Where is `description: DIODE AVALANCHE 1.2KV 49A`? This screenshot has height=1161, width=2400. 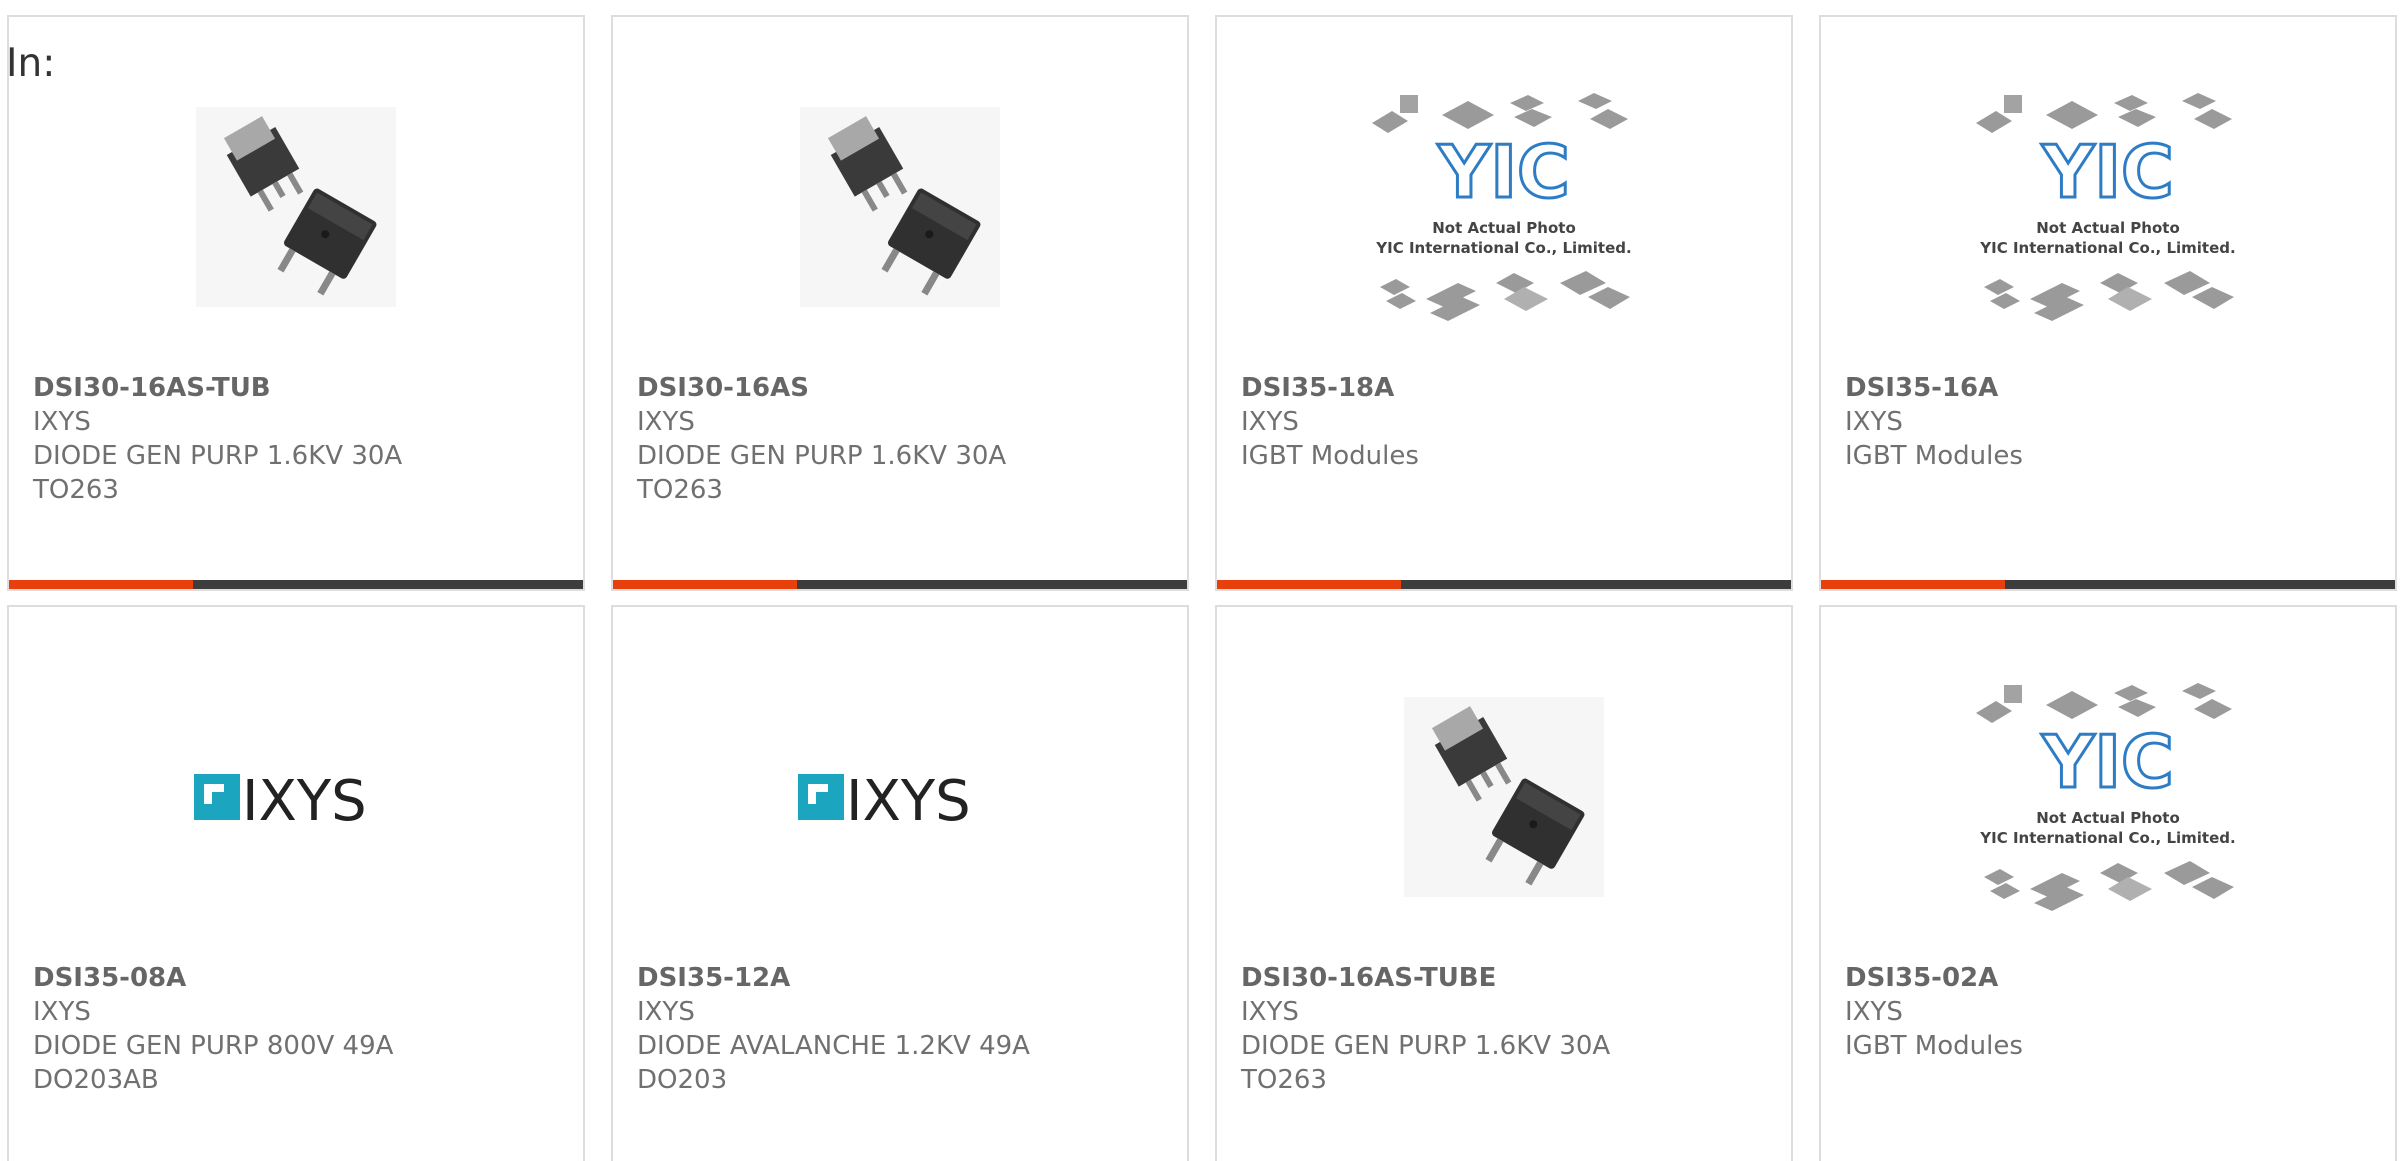
description: DIODE AVALANCHE 1.2KV 49A is located at coordinates (833, 1046).